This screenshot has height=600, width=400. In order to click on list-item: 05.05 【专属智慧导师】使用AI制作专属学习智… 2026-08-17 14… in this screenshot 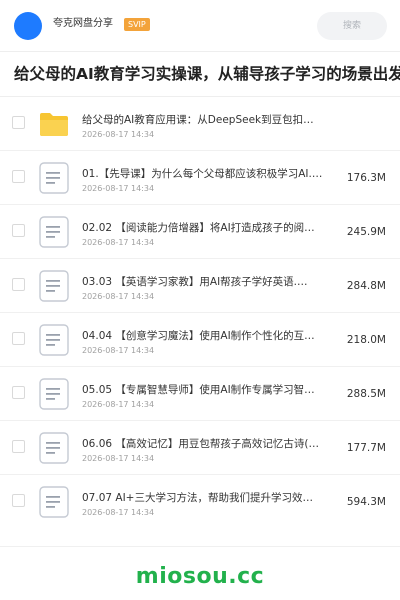, I will do `click(200, 394)`.